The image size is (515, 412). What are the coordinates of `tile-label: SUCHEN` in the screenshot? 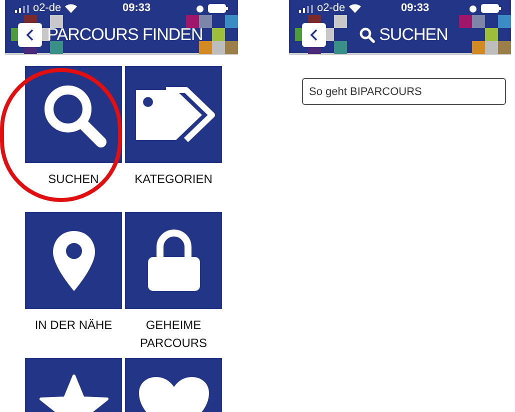 It's located at (73, 179).